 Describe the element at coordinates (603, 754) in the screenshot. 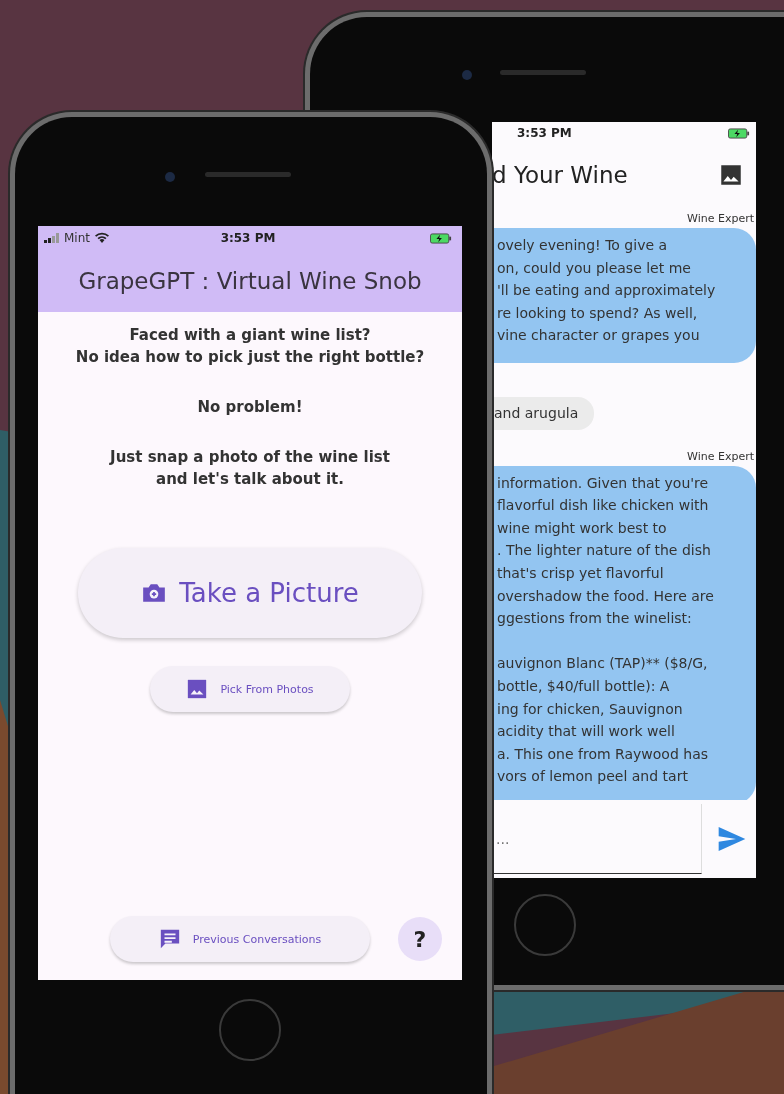

I see `message-text: a. This one from Raywood has` at that location.